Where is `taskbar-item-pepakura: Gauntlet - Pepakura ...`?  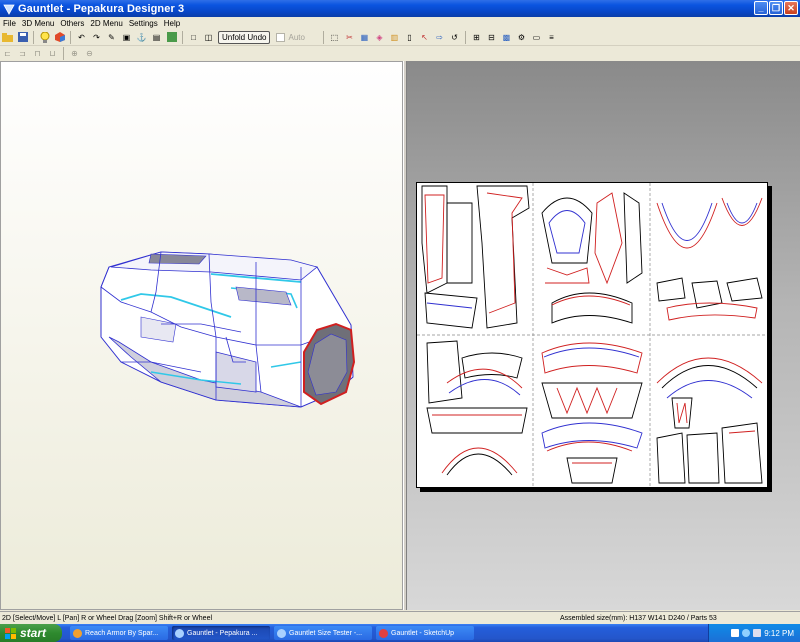
taskbar-item-pepakura: Gauntlet - Pepakura ... is located at coordinates (221, 633).